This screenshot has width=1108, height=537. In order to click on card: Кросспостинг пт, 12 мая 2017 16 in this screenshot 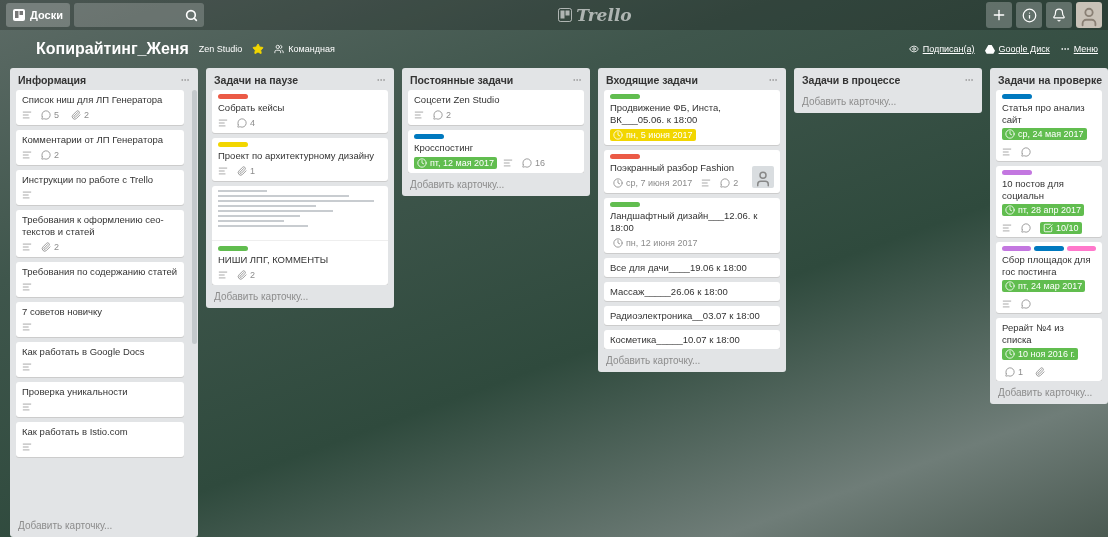, I will do `click(496, 151)`.